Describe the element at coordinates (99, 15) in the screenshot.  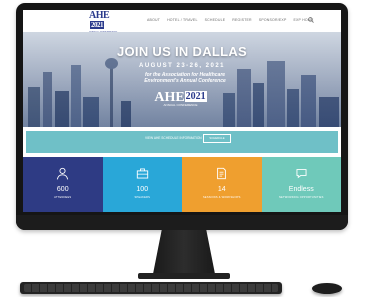
I see `logo-mark: AHE` at that location.